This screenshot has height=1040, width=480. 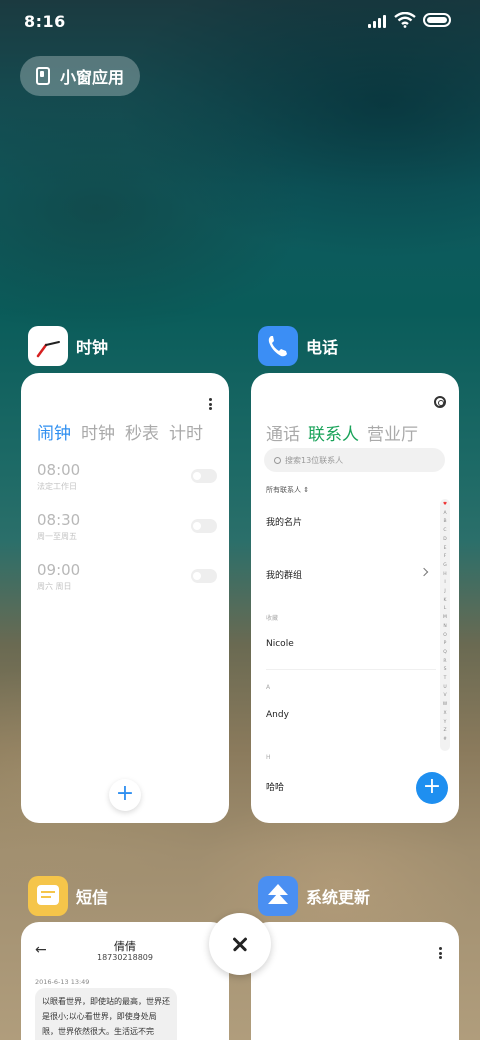 I want to click on alphabet-index-letter: X, so click(x=444, y=714).